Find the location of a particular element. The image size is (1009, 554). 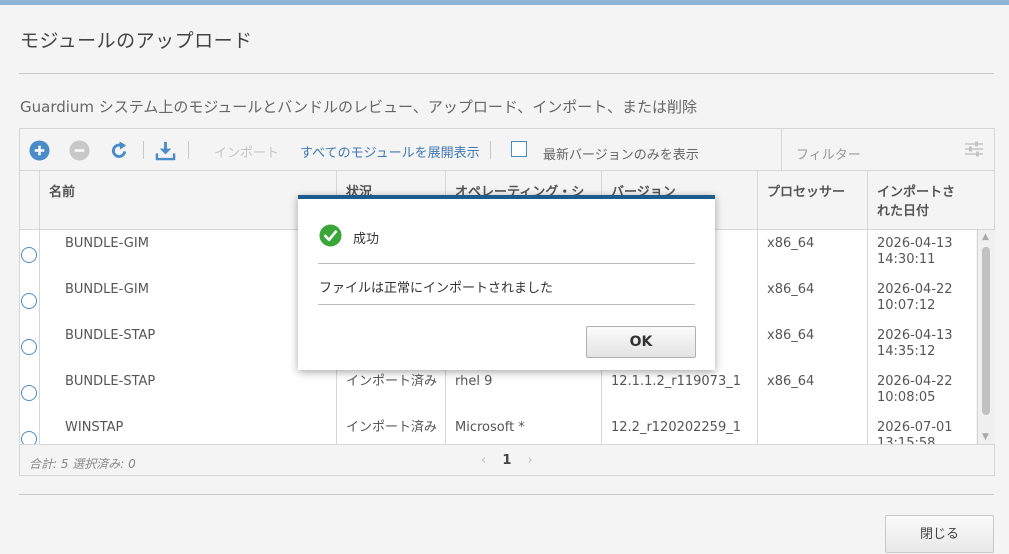

import-time: 13:15:58 is located at coordinates (906, 440).